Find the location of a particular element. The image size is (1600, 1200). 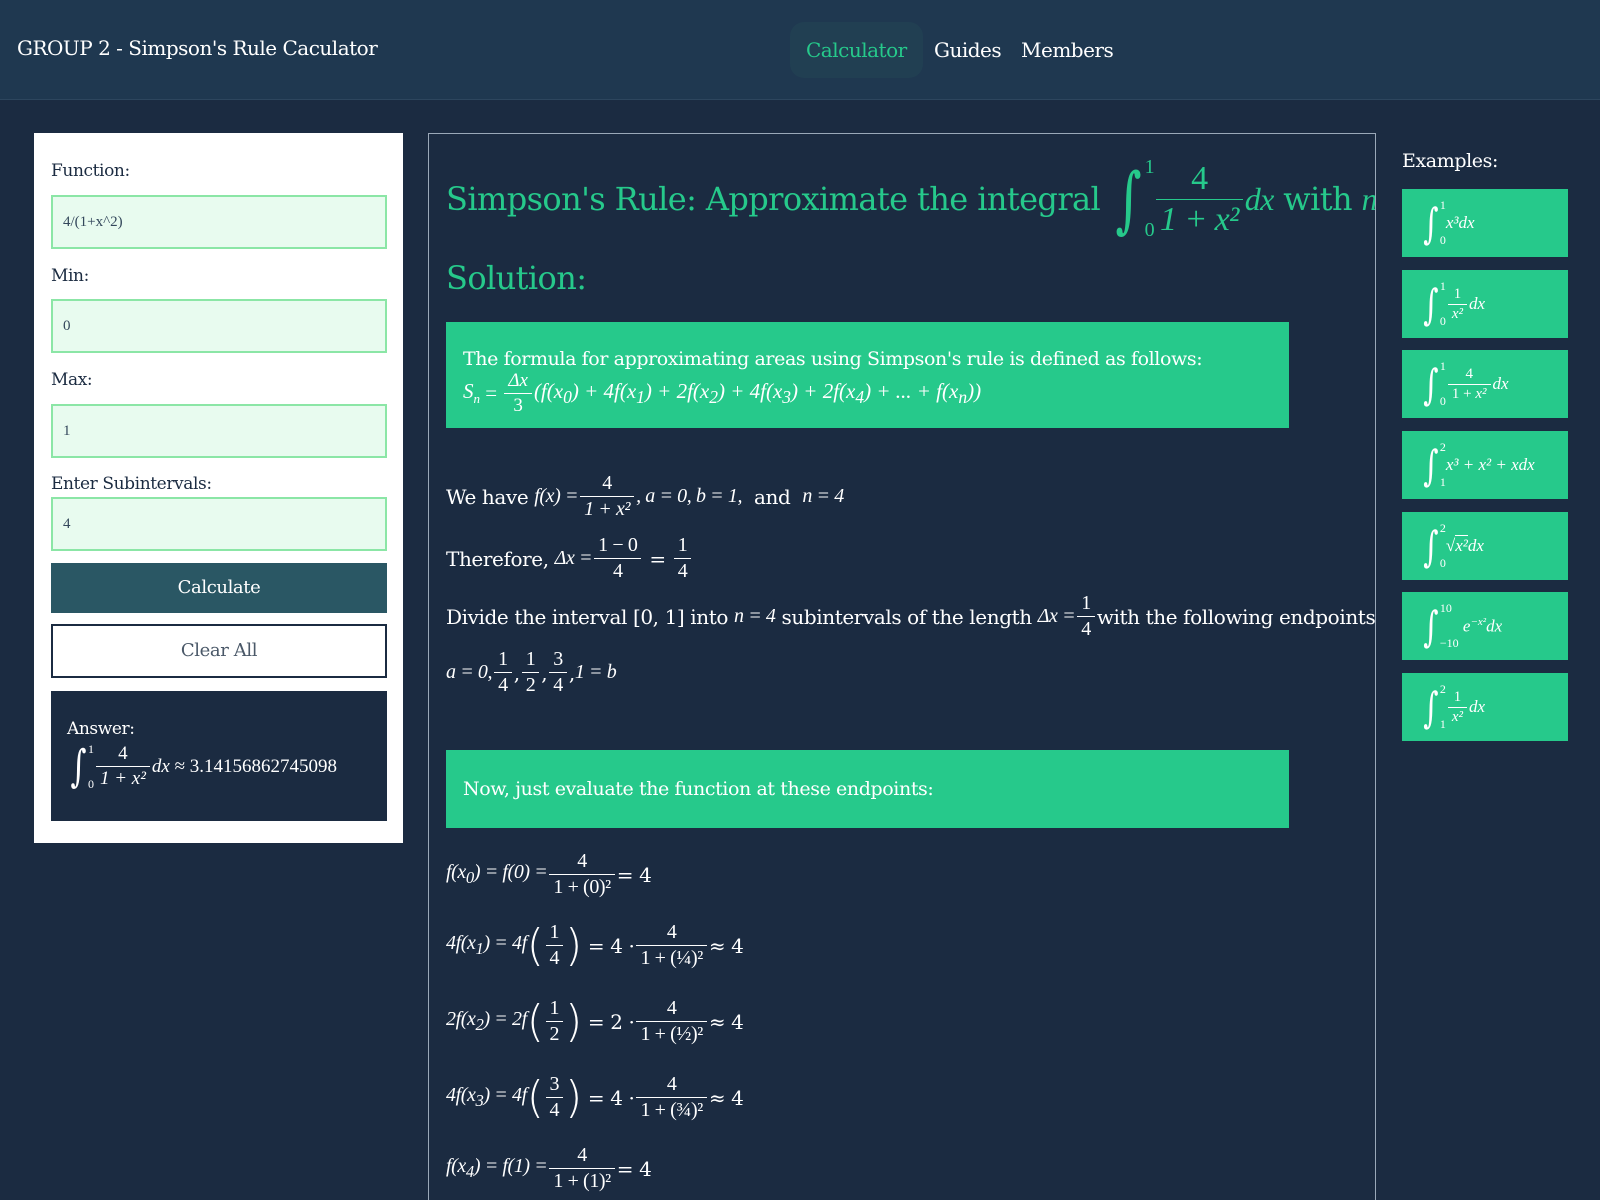

nav-guides: Guides is located at coordinates (967, 50).